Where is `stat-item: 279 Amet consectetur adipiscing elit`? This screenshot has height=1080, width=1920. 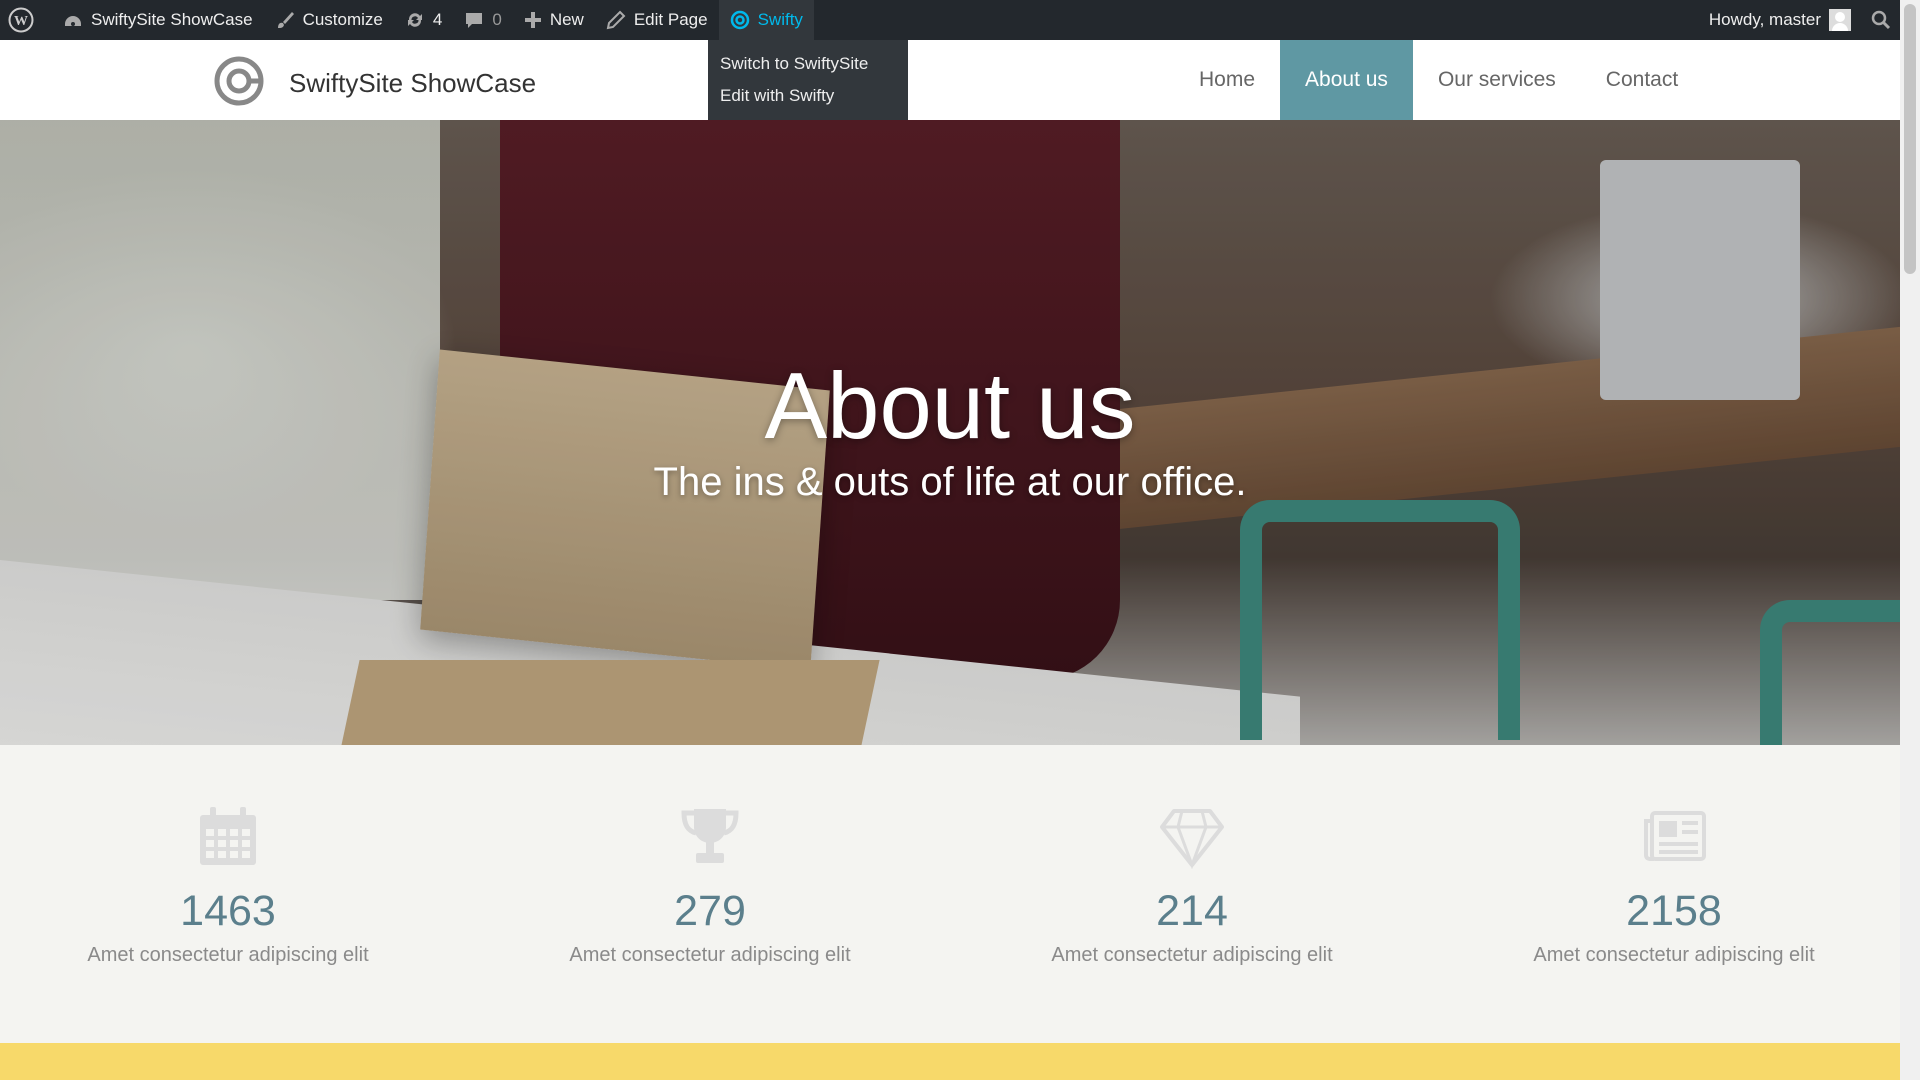
stat-item: 279 Amet consectetur adipiscing elit is located at coordinates (710, 886).